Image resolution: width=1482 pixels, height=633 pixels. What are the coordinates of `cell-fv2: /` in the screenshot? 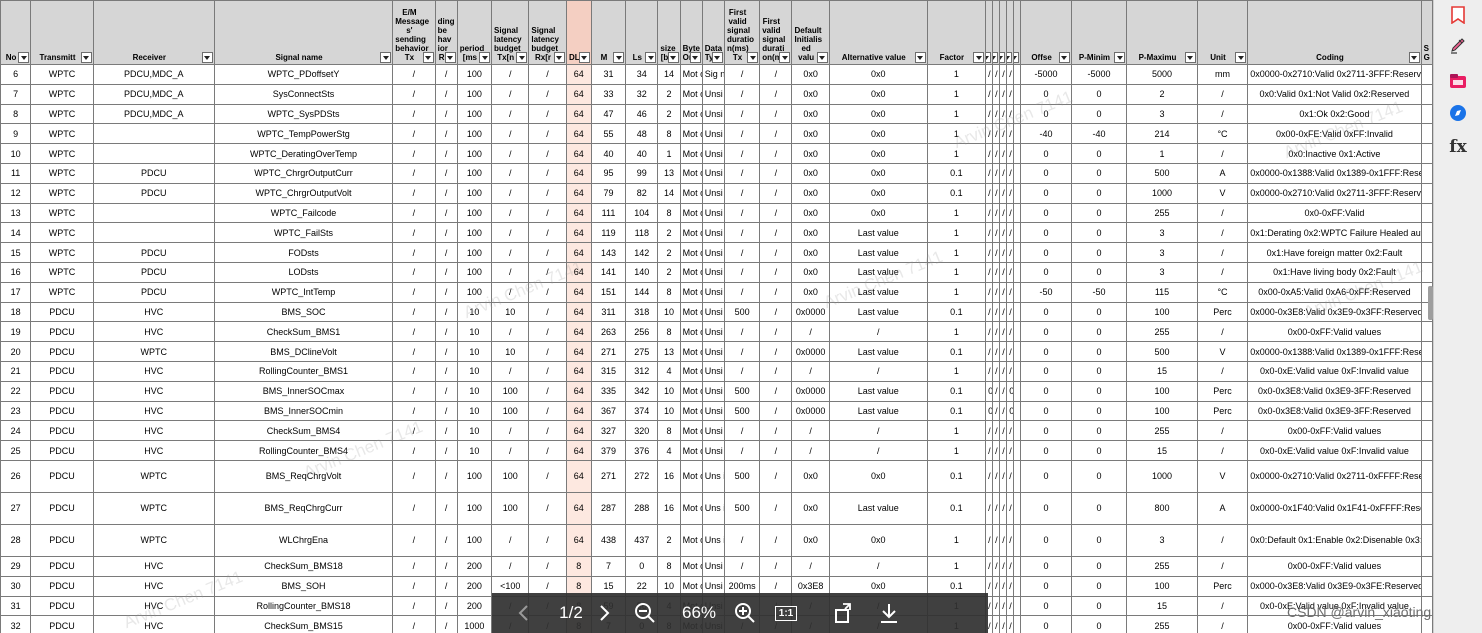 It's located at (776, 508).